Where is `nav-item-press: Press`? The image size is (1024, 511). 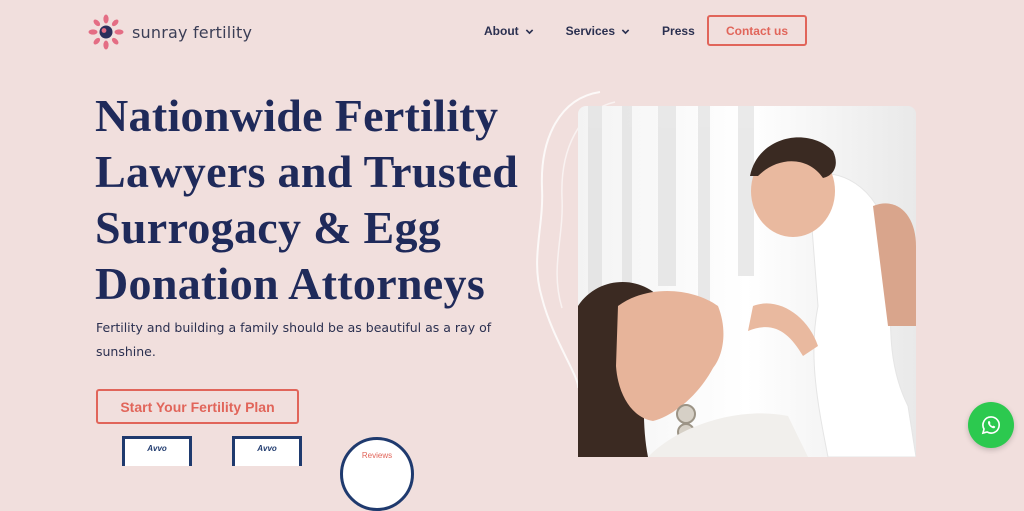 nav-item-press: Press is located at coordinates (678, 31).